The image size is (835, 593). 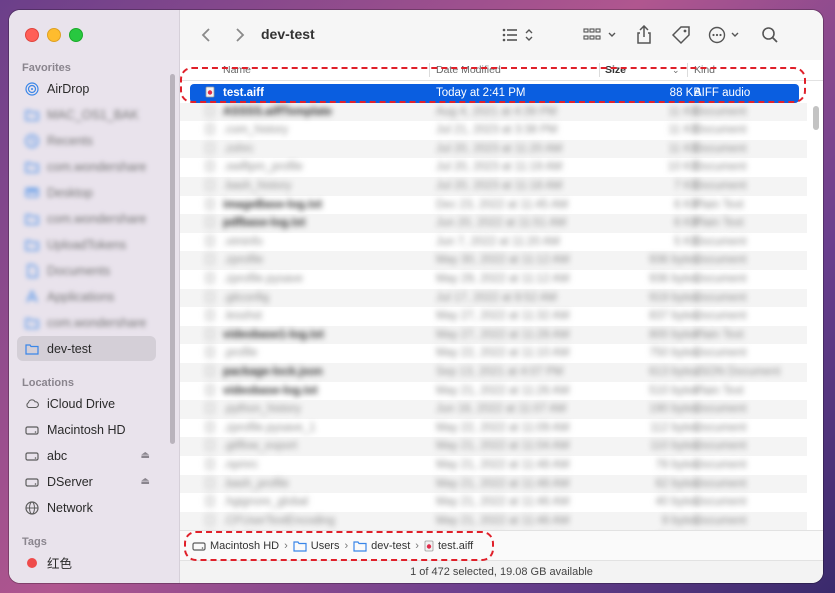 I want to click on path-segment-dev-test: dev-test, so click(x=381, y=546).